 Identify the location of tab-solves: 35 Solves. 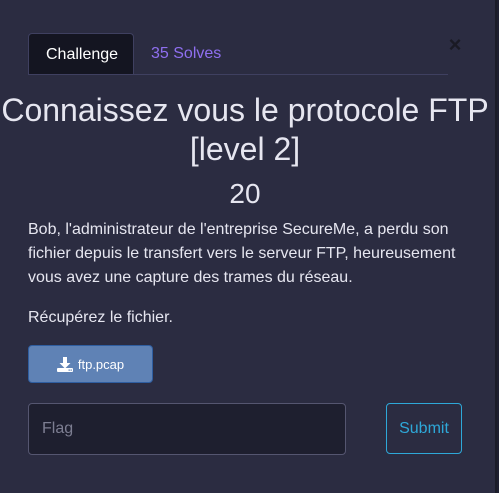
(186, 53).